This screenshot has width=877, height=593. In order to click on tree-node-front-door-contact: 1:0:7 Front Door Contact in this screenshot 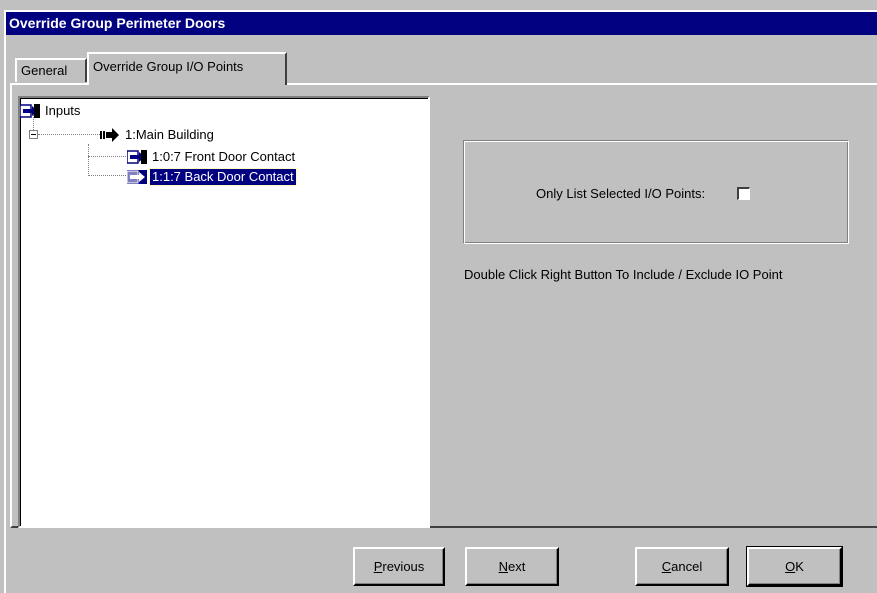, I will do `click(212, 157)`.